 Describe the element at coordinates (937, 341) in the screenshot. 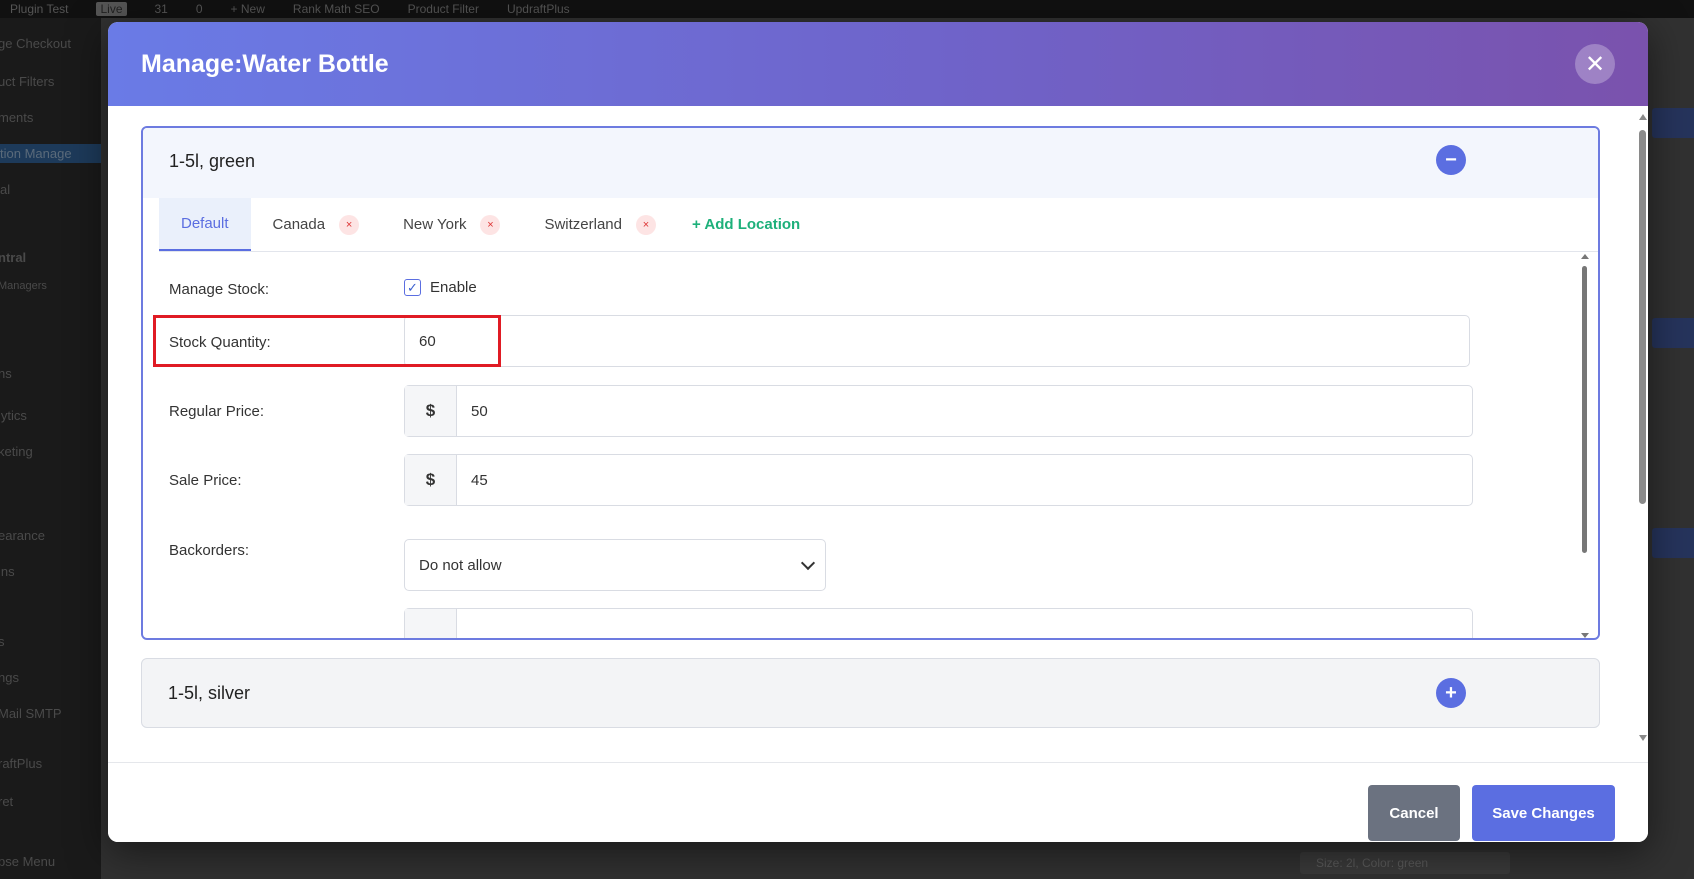

I see `stock-quantity-input: 60` at that location.